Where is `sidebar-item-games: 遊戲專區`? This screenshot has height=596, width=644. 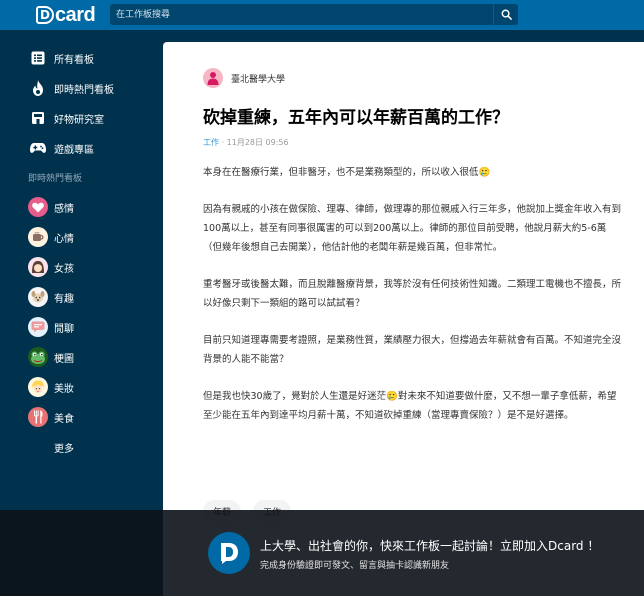
sidebar-item-games: 遊戲專區 is located at coordinates (61, 148).